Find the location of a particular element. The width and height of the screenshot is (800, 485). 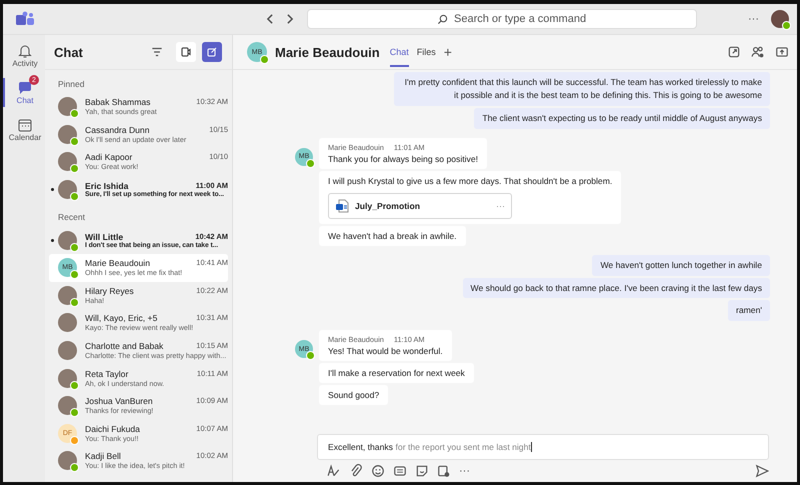

message-input-field: Excellent, thanks for the report you sent me last night is located at coordinates (543, 447).